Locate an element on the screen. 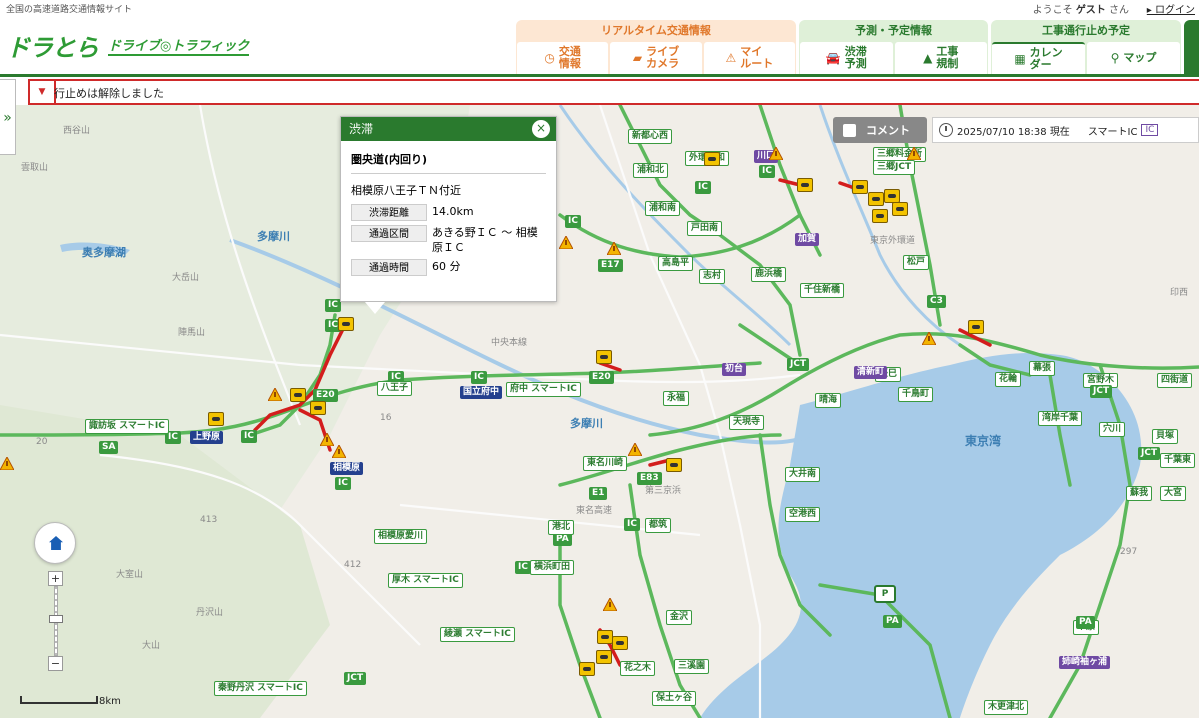  smart-ic-tag: 諏訪坂 スマートIC is located at coordinates (127, 426).